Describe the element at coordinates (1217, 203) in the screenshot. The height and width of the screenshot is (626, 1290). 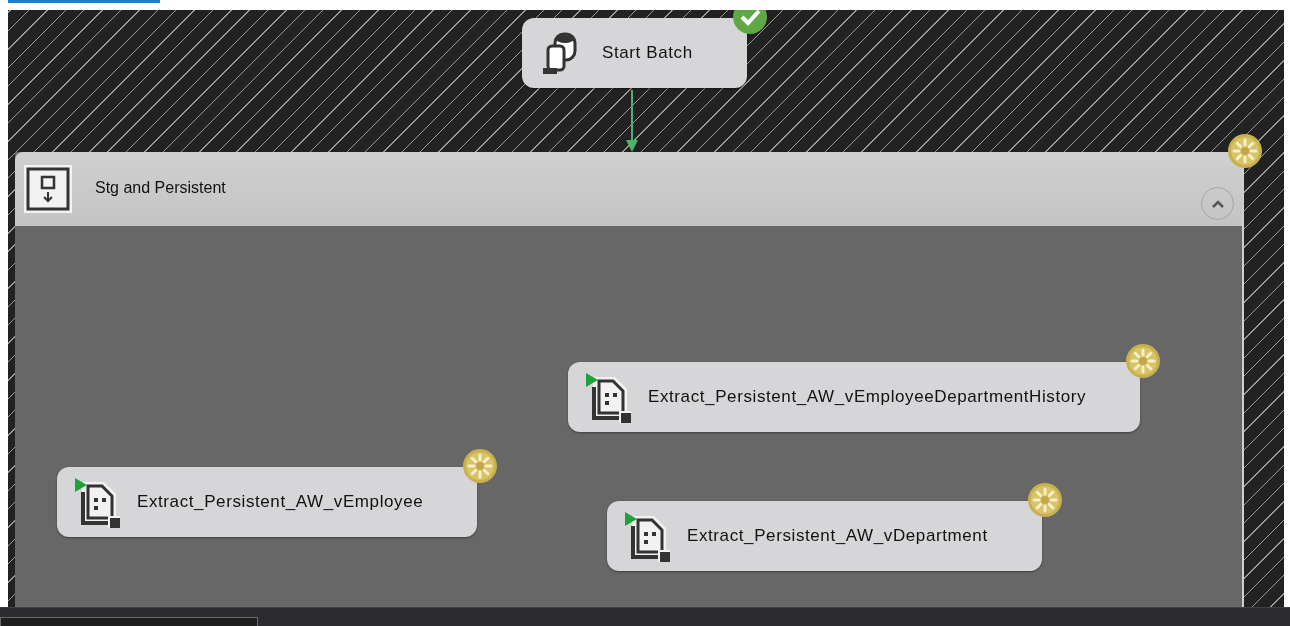
I see `chevron-up-icon` at that location.